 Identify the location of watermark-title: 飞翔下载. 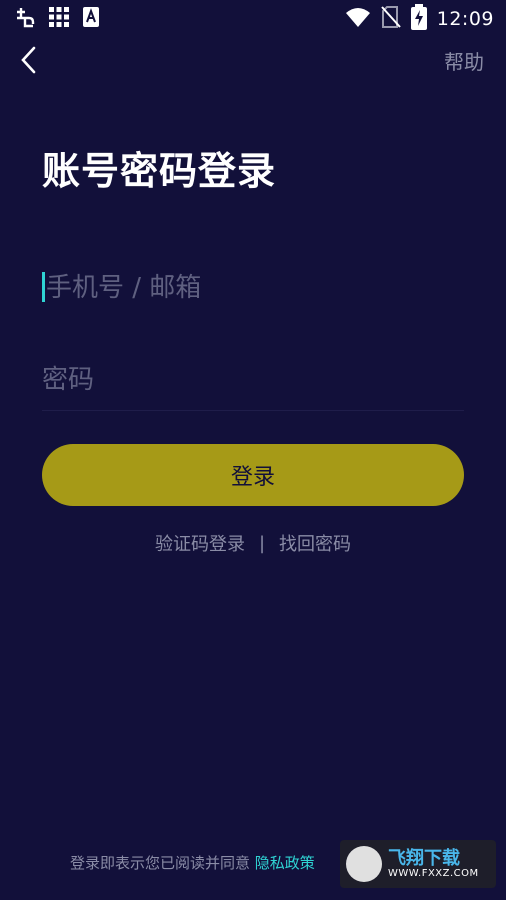
(424, 858).